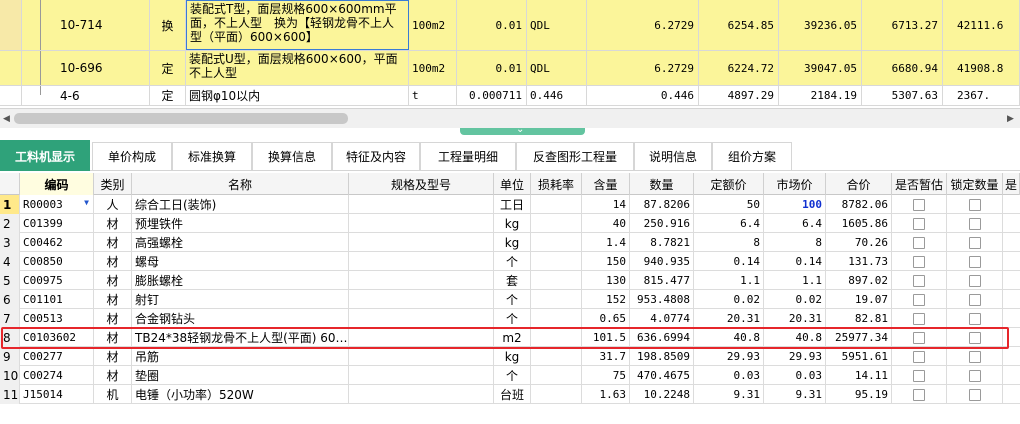 Image resolution: width=1020 pixels, height=424 pixels. What do you see at coordinates (729, 242) in the screenshot?
I see `cell-quota: 8` at bounding box center [729, 242].